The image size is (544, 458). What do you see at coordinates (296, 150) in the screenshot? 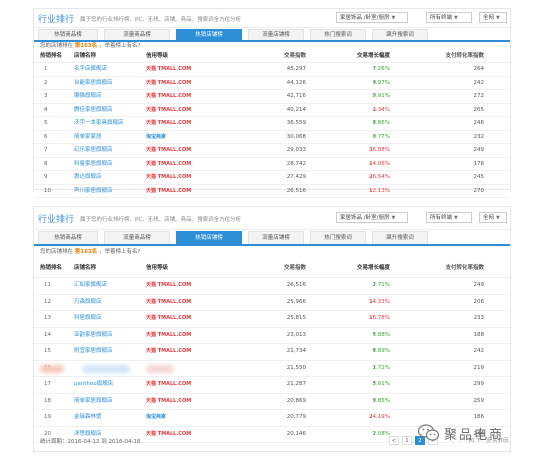
I see `trade-index-cell: 29,033` at bounding box center [296, 150].